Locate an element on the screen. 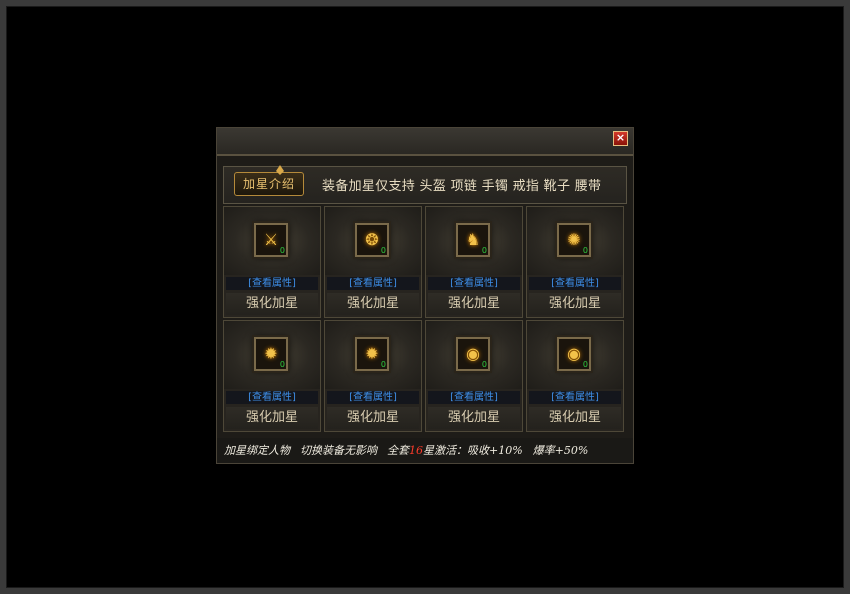  footer-bind-note: 加星绑定人物 is located at coordinates (257, 450).